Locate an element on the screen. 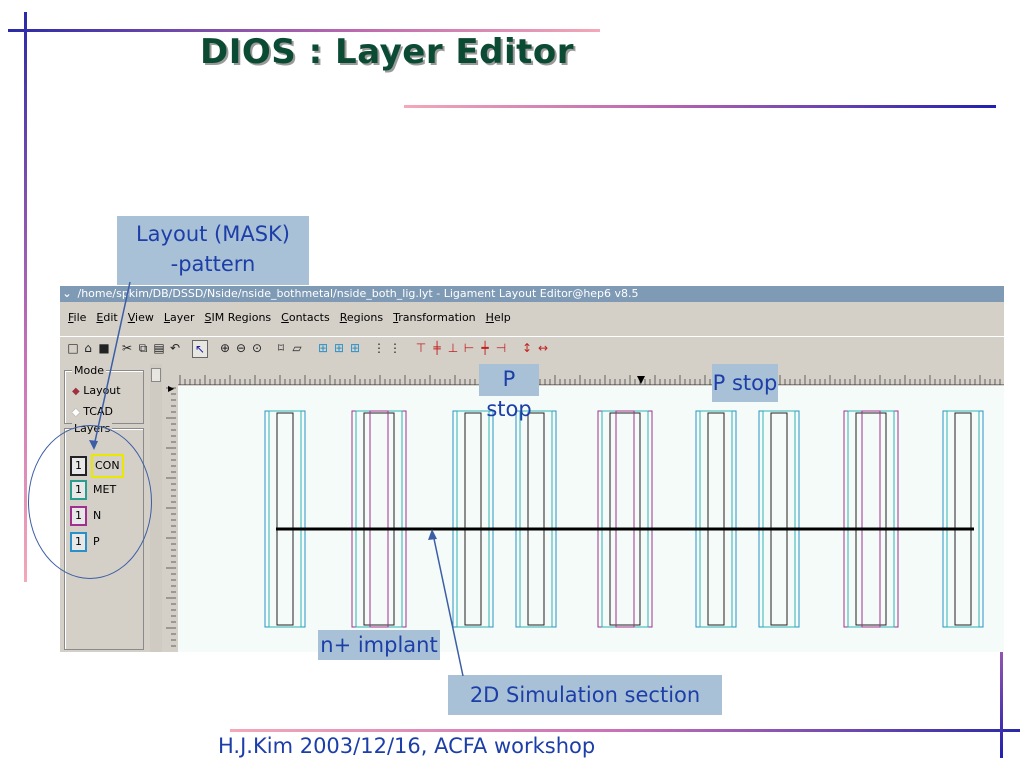 Image resolution: width=1024 pixels, height=768 pixels. menu-mnemonic: S is located at coordinates (208, 317).